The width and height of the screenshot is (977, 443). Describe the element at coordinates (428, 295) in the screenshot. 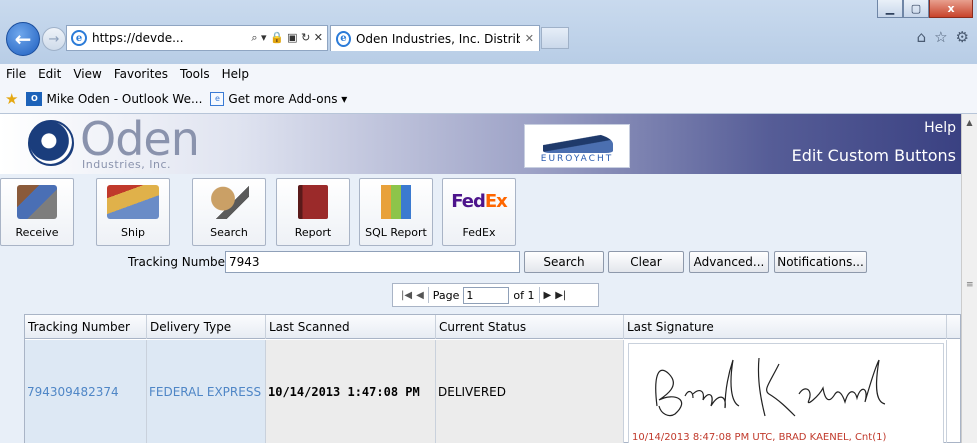

I see `pager-separator` at that location.